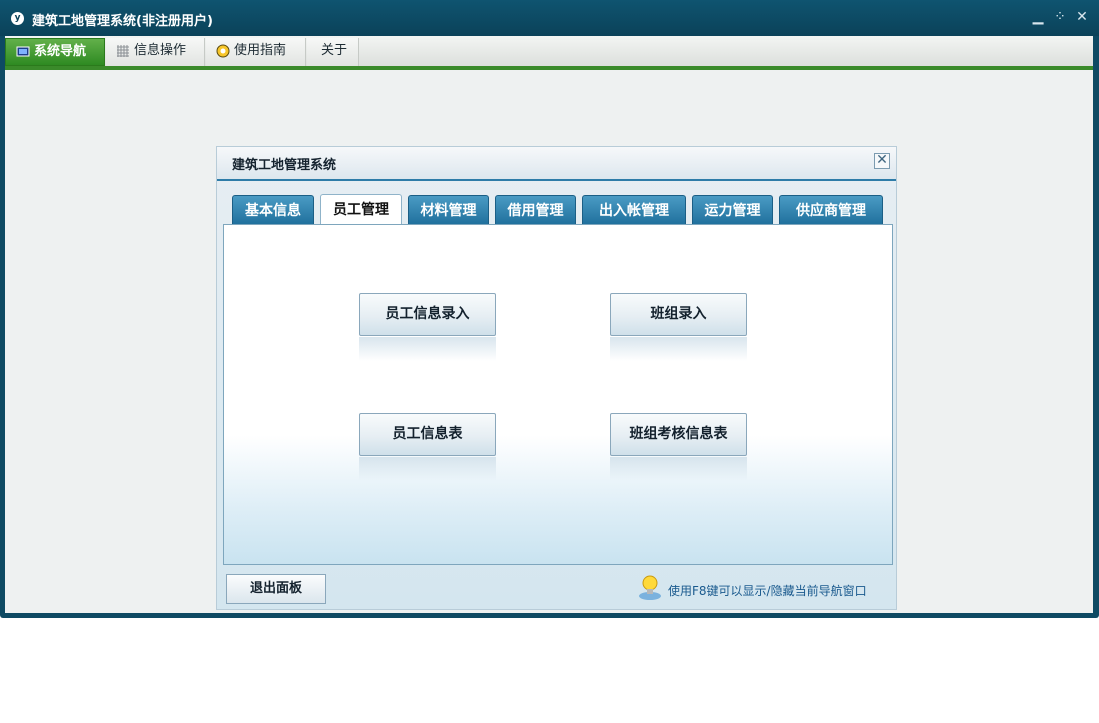  Describe the element at coordinates (650, 587) in the screenshot. I see `lightbulb-icon` at that location.